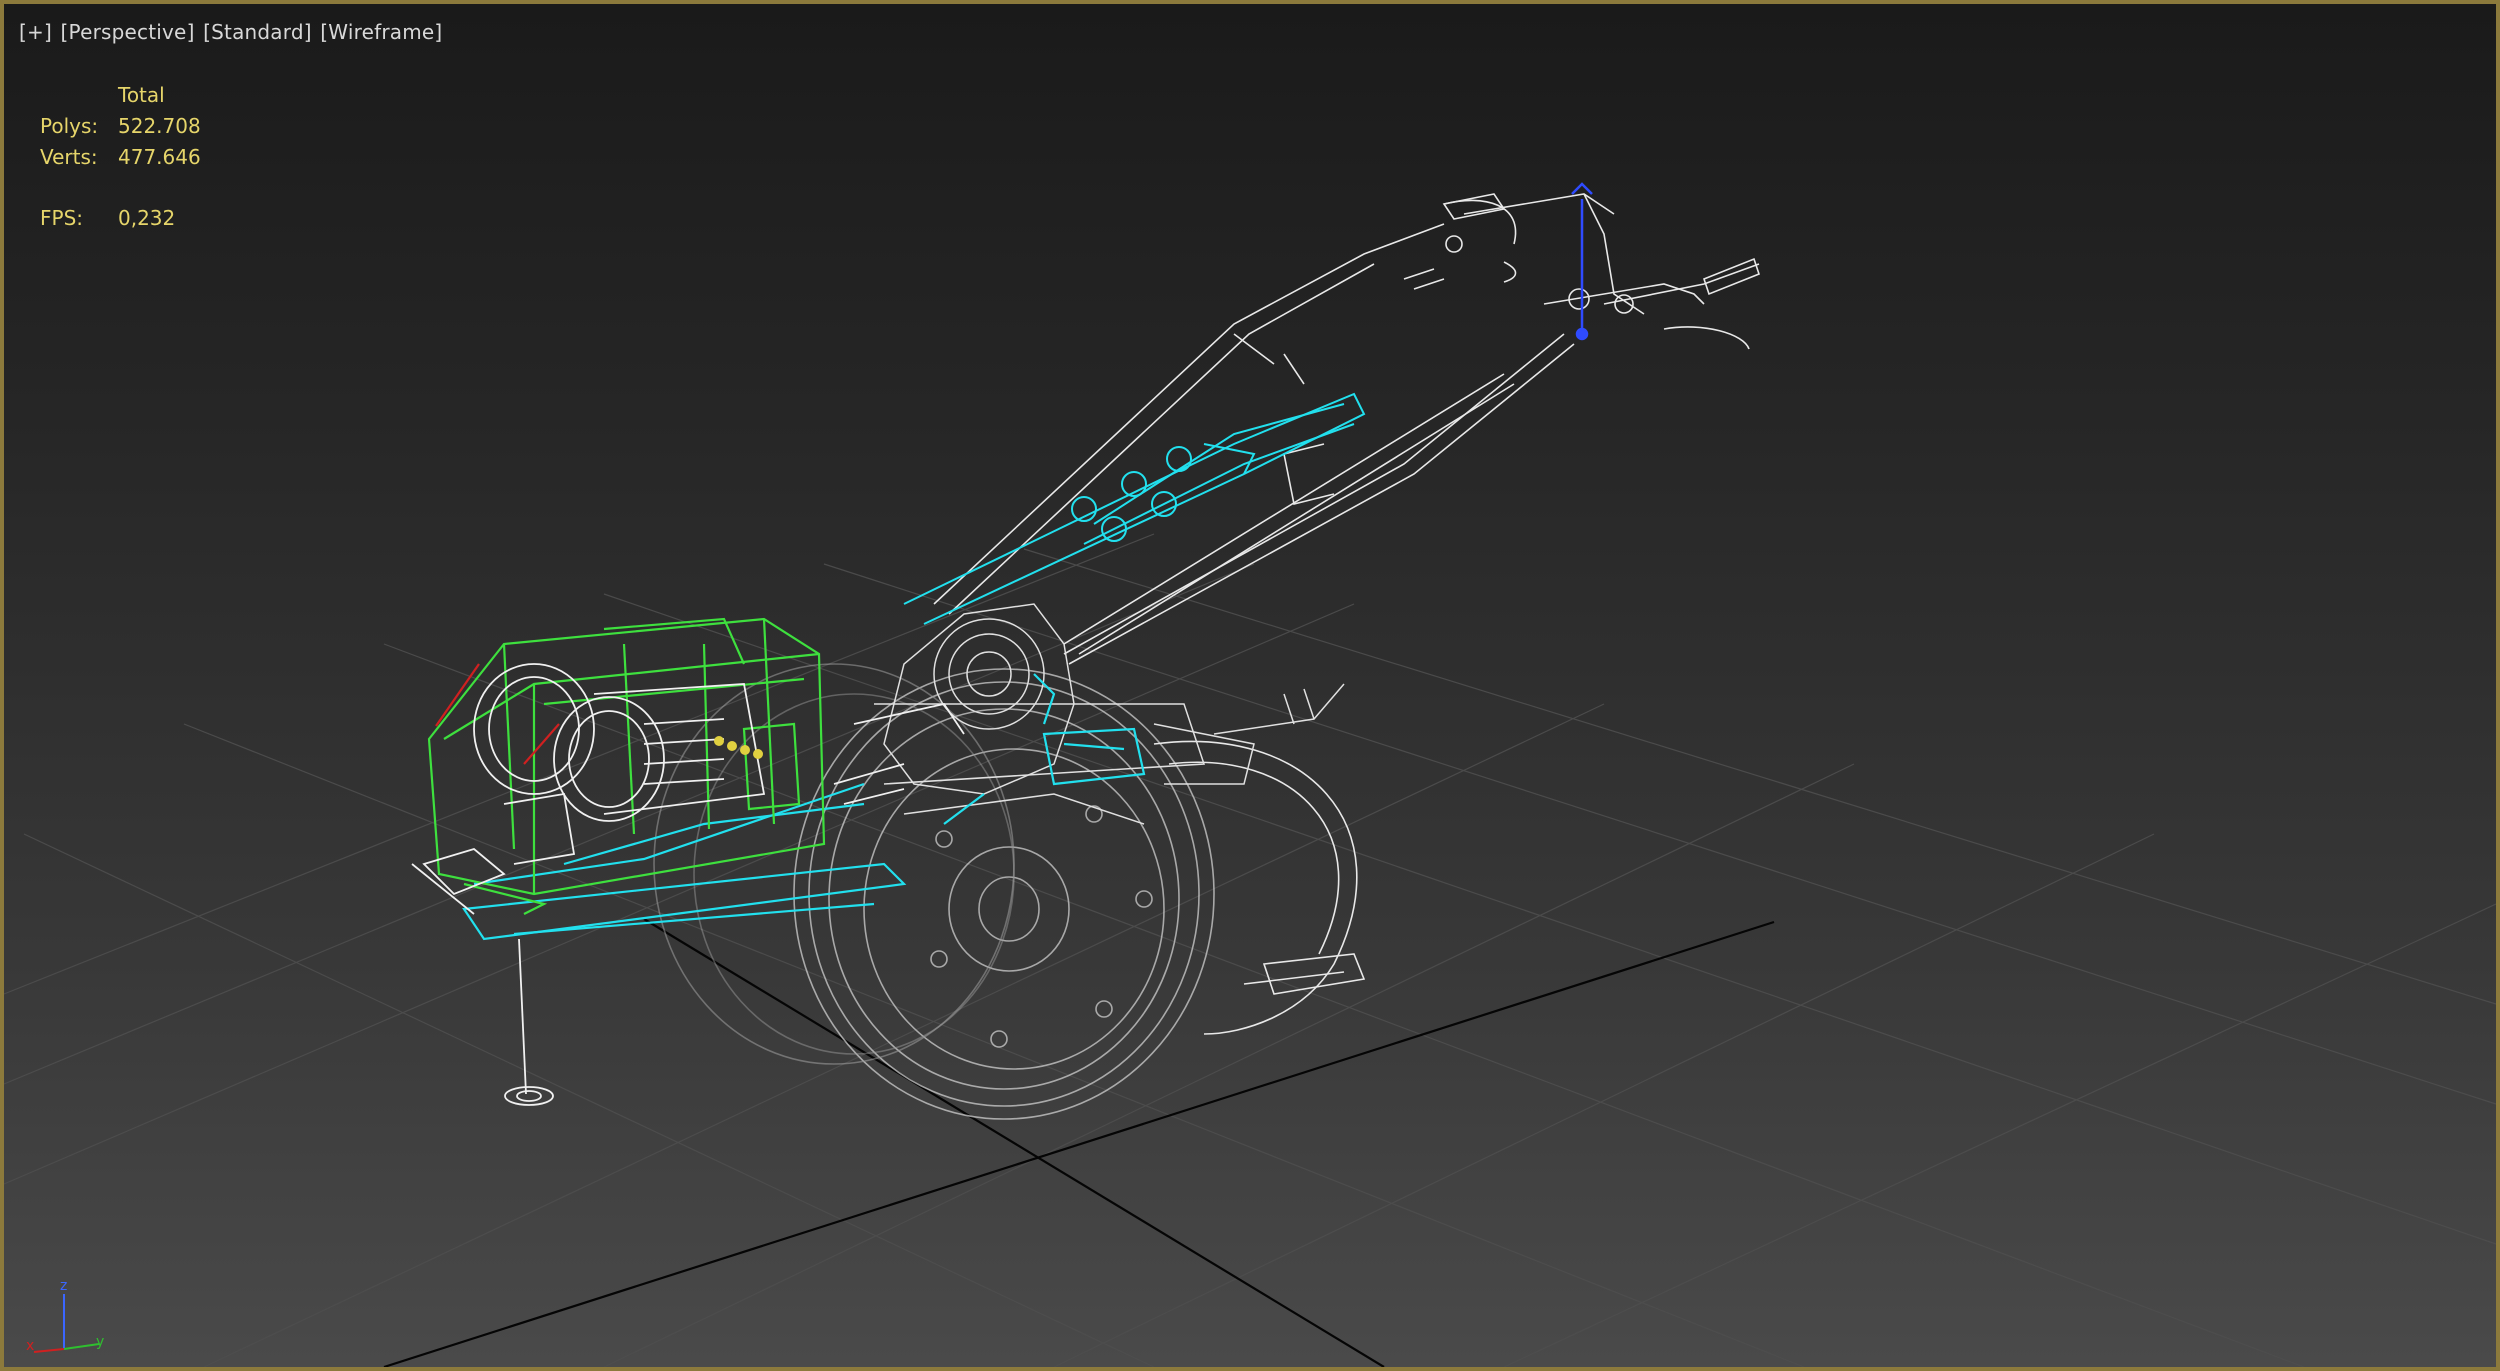 This screenshot has height=1371, width=2500. I want to click on stats-fps-row: FPS: 0,232, so click(120, 218).